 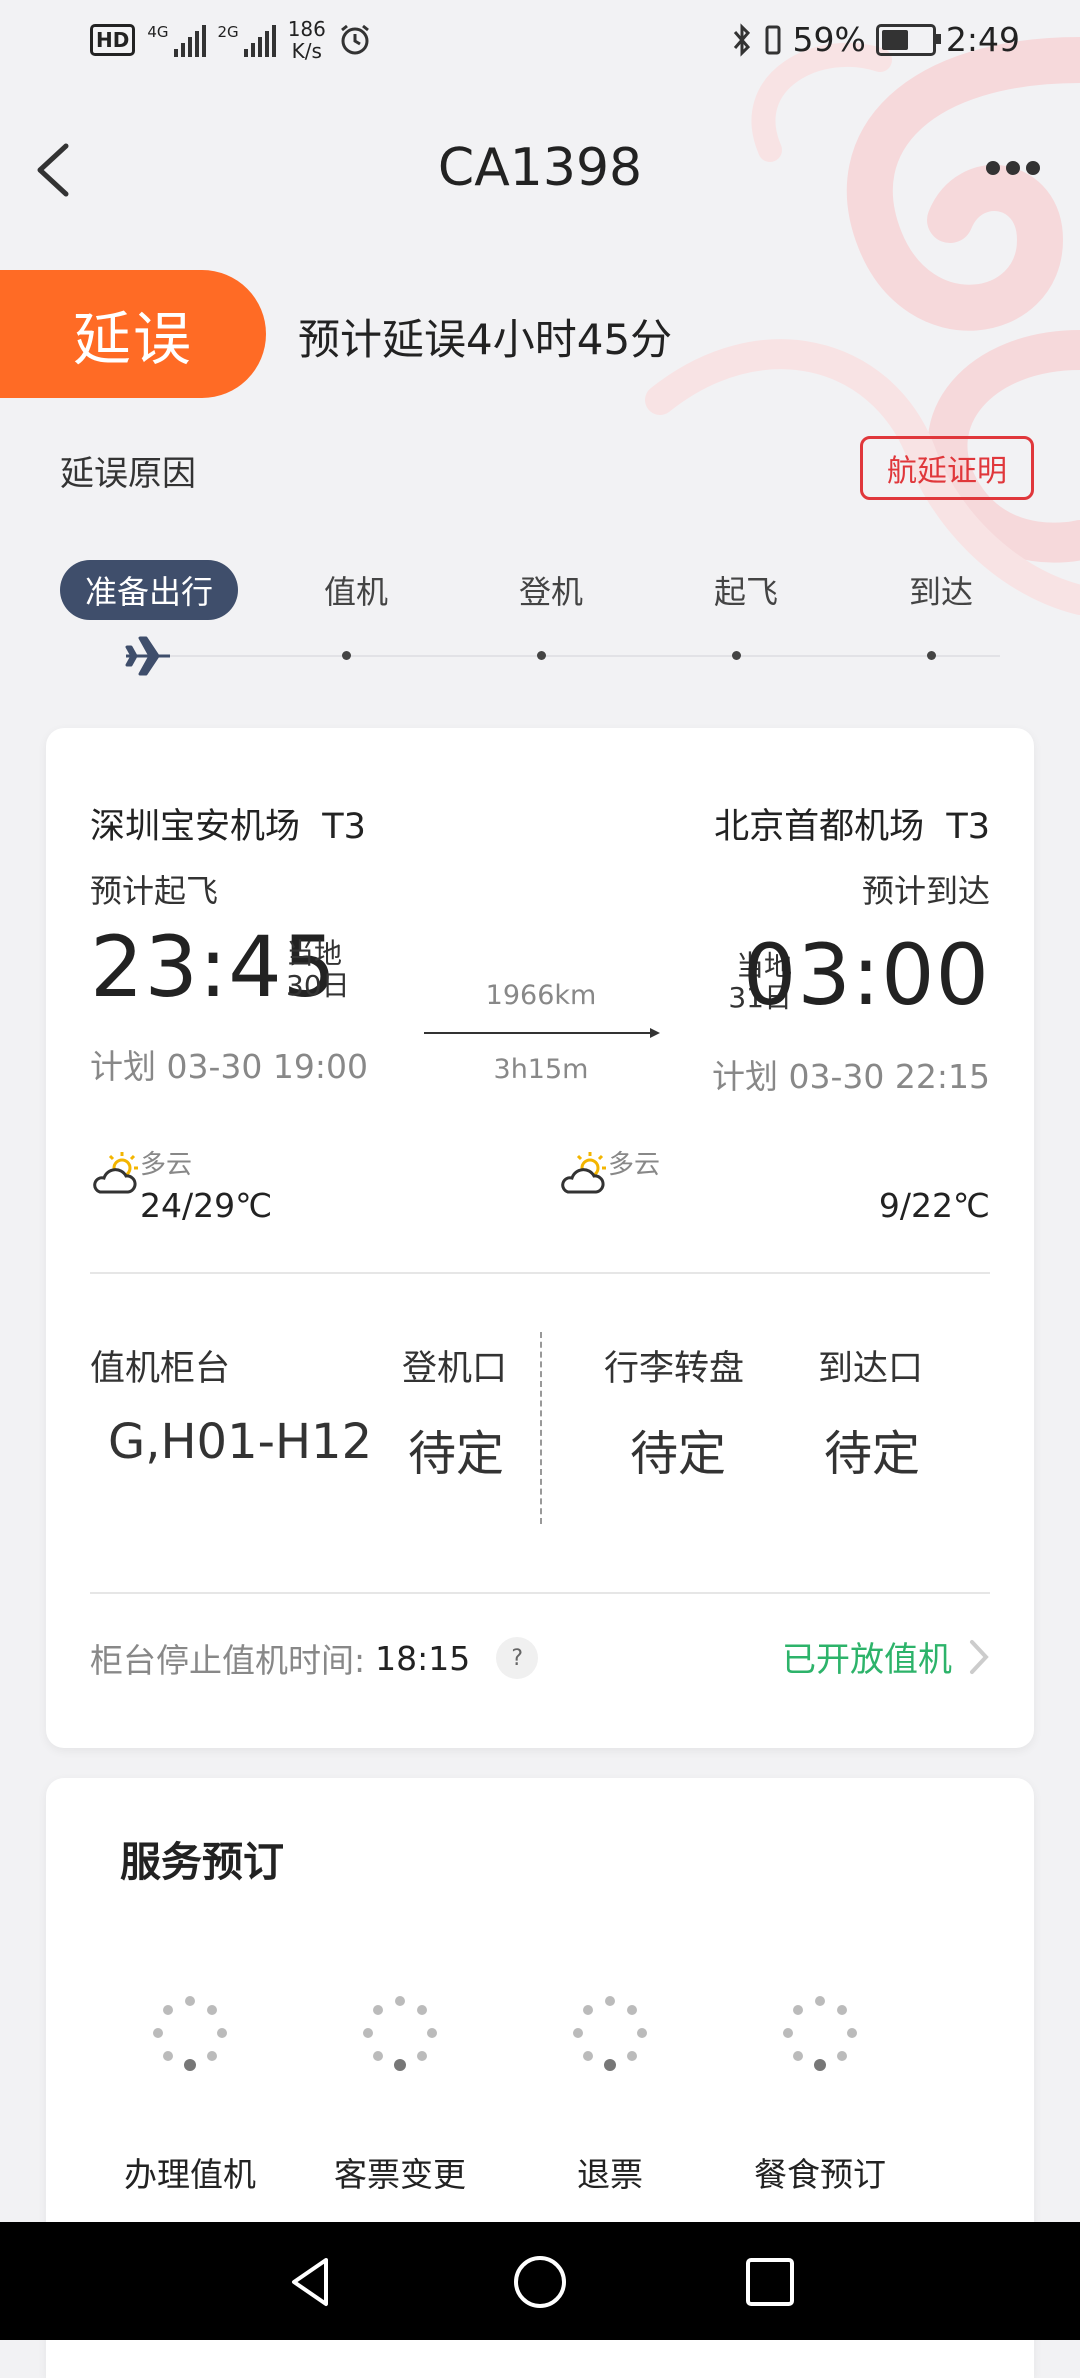 What do you see at coordinates (229, 1066) in the screenshot?
I see `departure-planned: 计划 03-30 19:00` at bounding box center [229, 1066].